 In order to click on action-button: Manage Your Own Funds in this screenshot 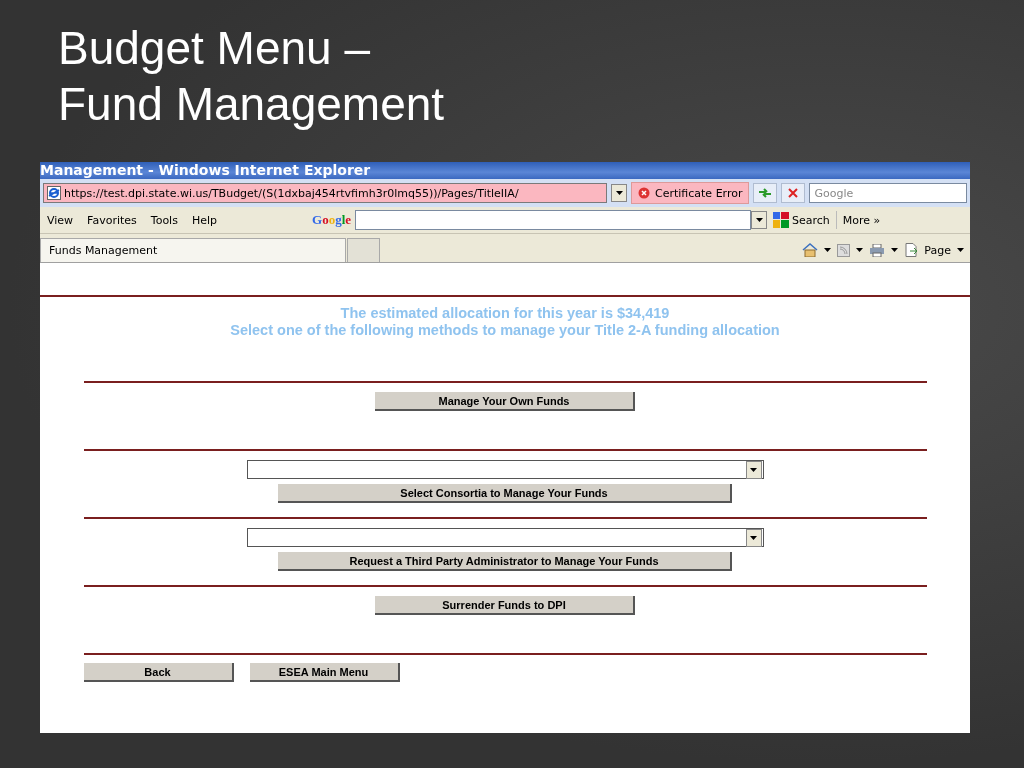, I will do `click(505, 401)`.